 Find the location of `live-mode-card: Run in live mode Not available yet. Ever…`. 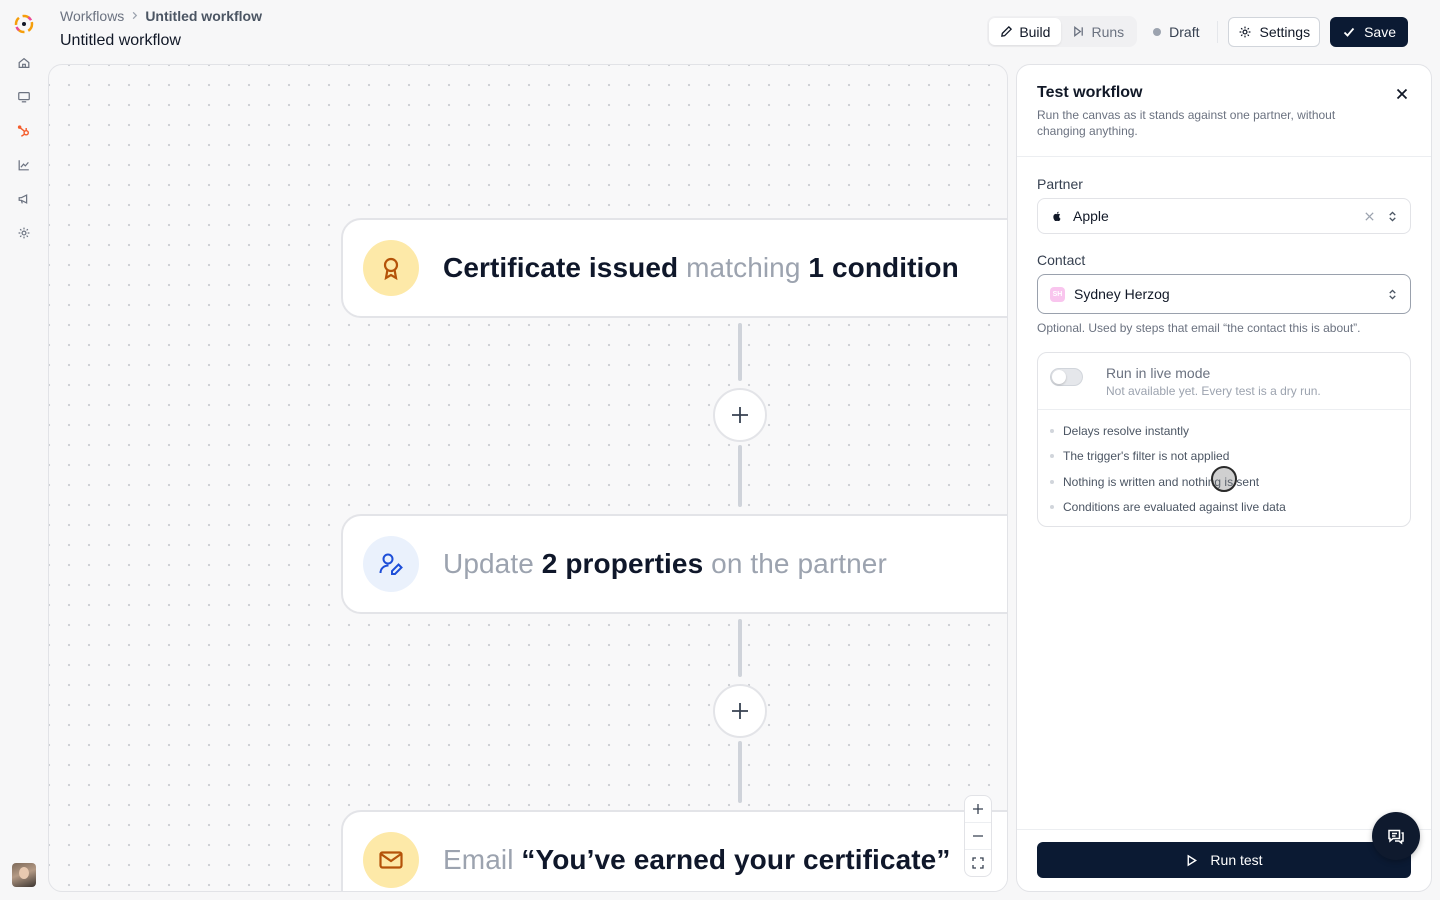

live-mode-card: Run in live mode Not available yet. Ever… is located at coordinates (1224, 439).